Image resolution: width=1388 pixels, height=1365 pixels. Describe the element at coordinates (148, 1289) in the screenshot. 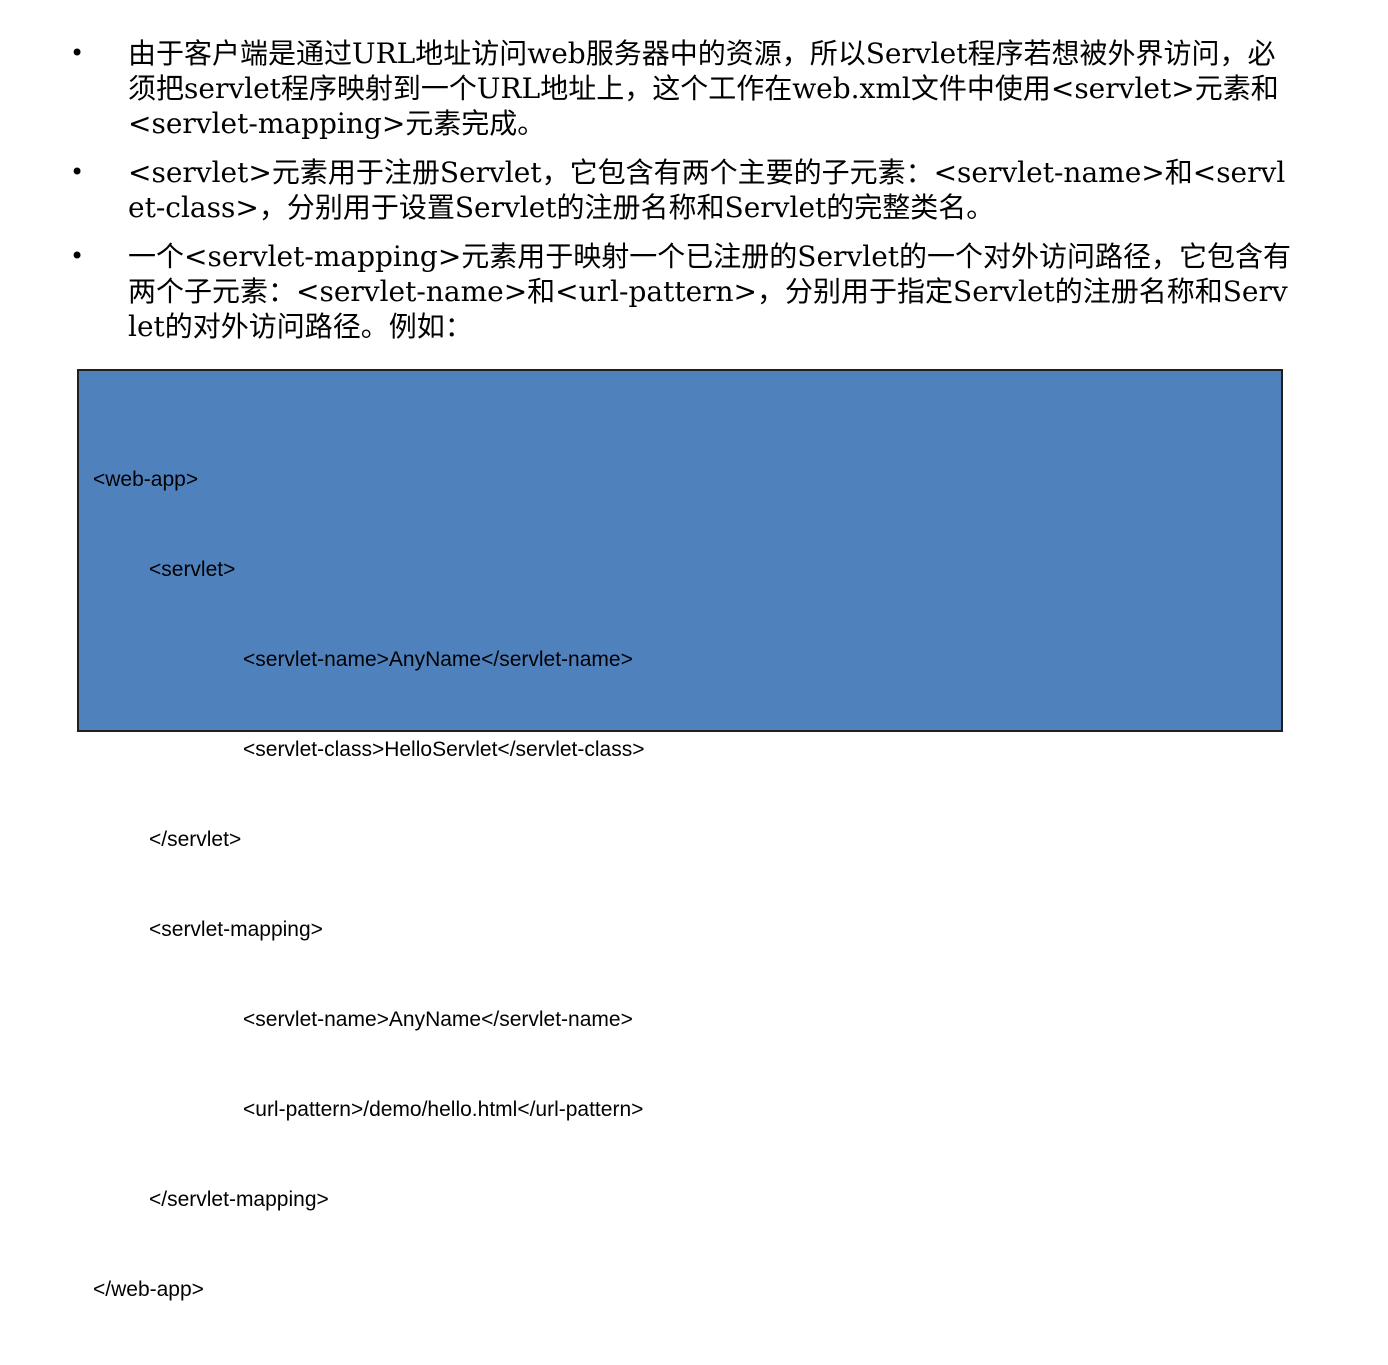

I see `code-line-web-app-close: </web-app>` at that location.